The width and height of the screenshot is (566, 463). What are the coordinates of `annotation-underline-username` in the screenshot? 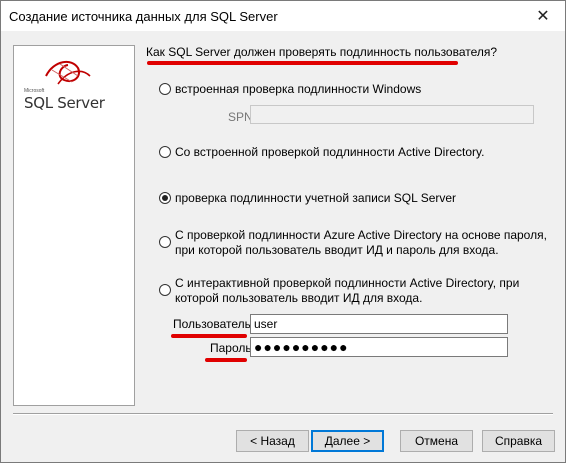 It's located at (209, 336).